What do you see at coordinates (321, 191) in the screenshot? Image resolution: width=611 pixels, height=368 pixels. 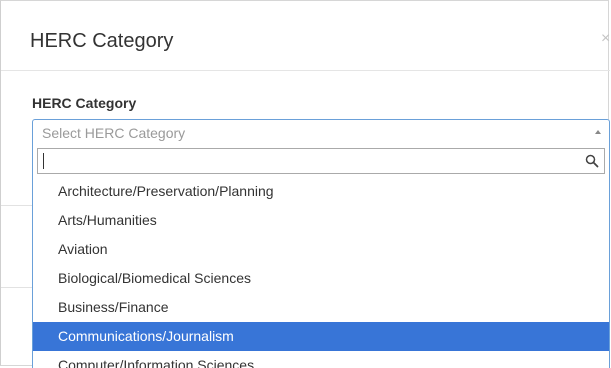 I see `dropdown-option: Architecture/Preservation/Planning` at bounding box center [321, 191].